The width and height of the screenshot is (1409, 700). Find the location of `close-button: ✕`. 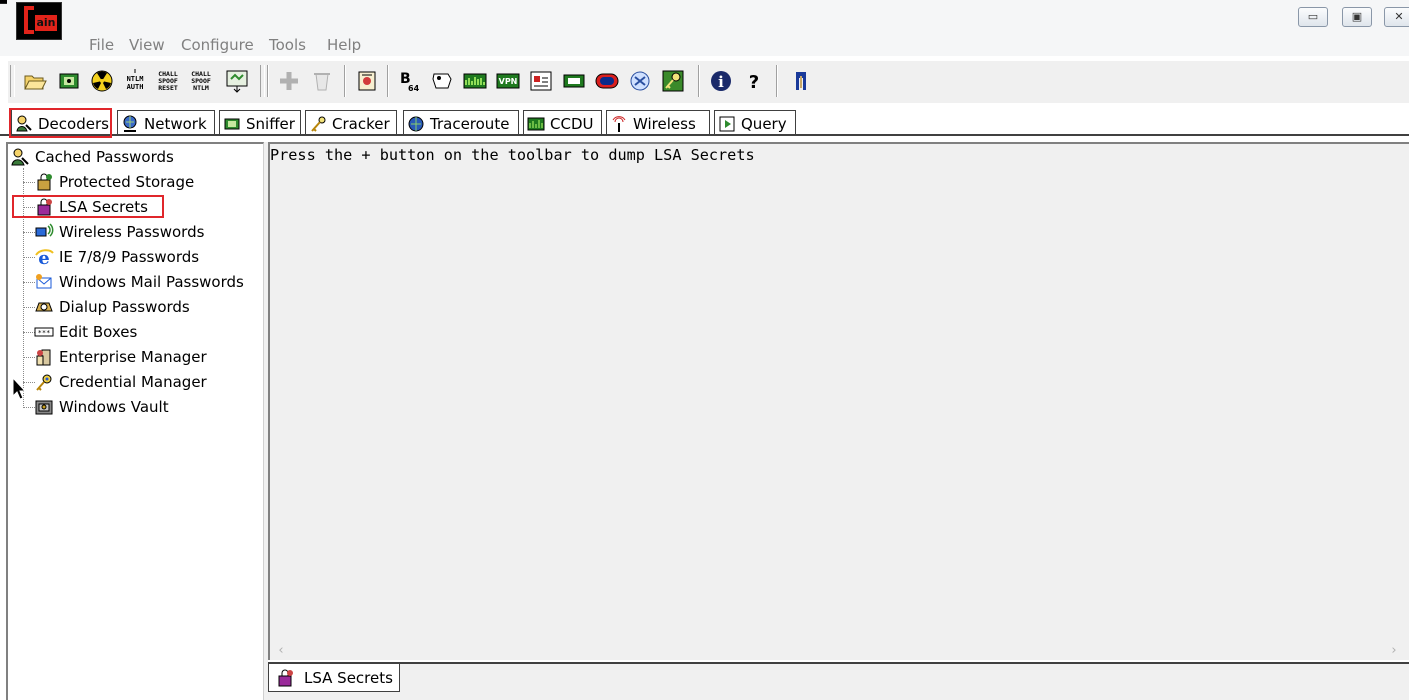

close-button: ✕ is located at coordinates (1396, 17).